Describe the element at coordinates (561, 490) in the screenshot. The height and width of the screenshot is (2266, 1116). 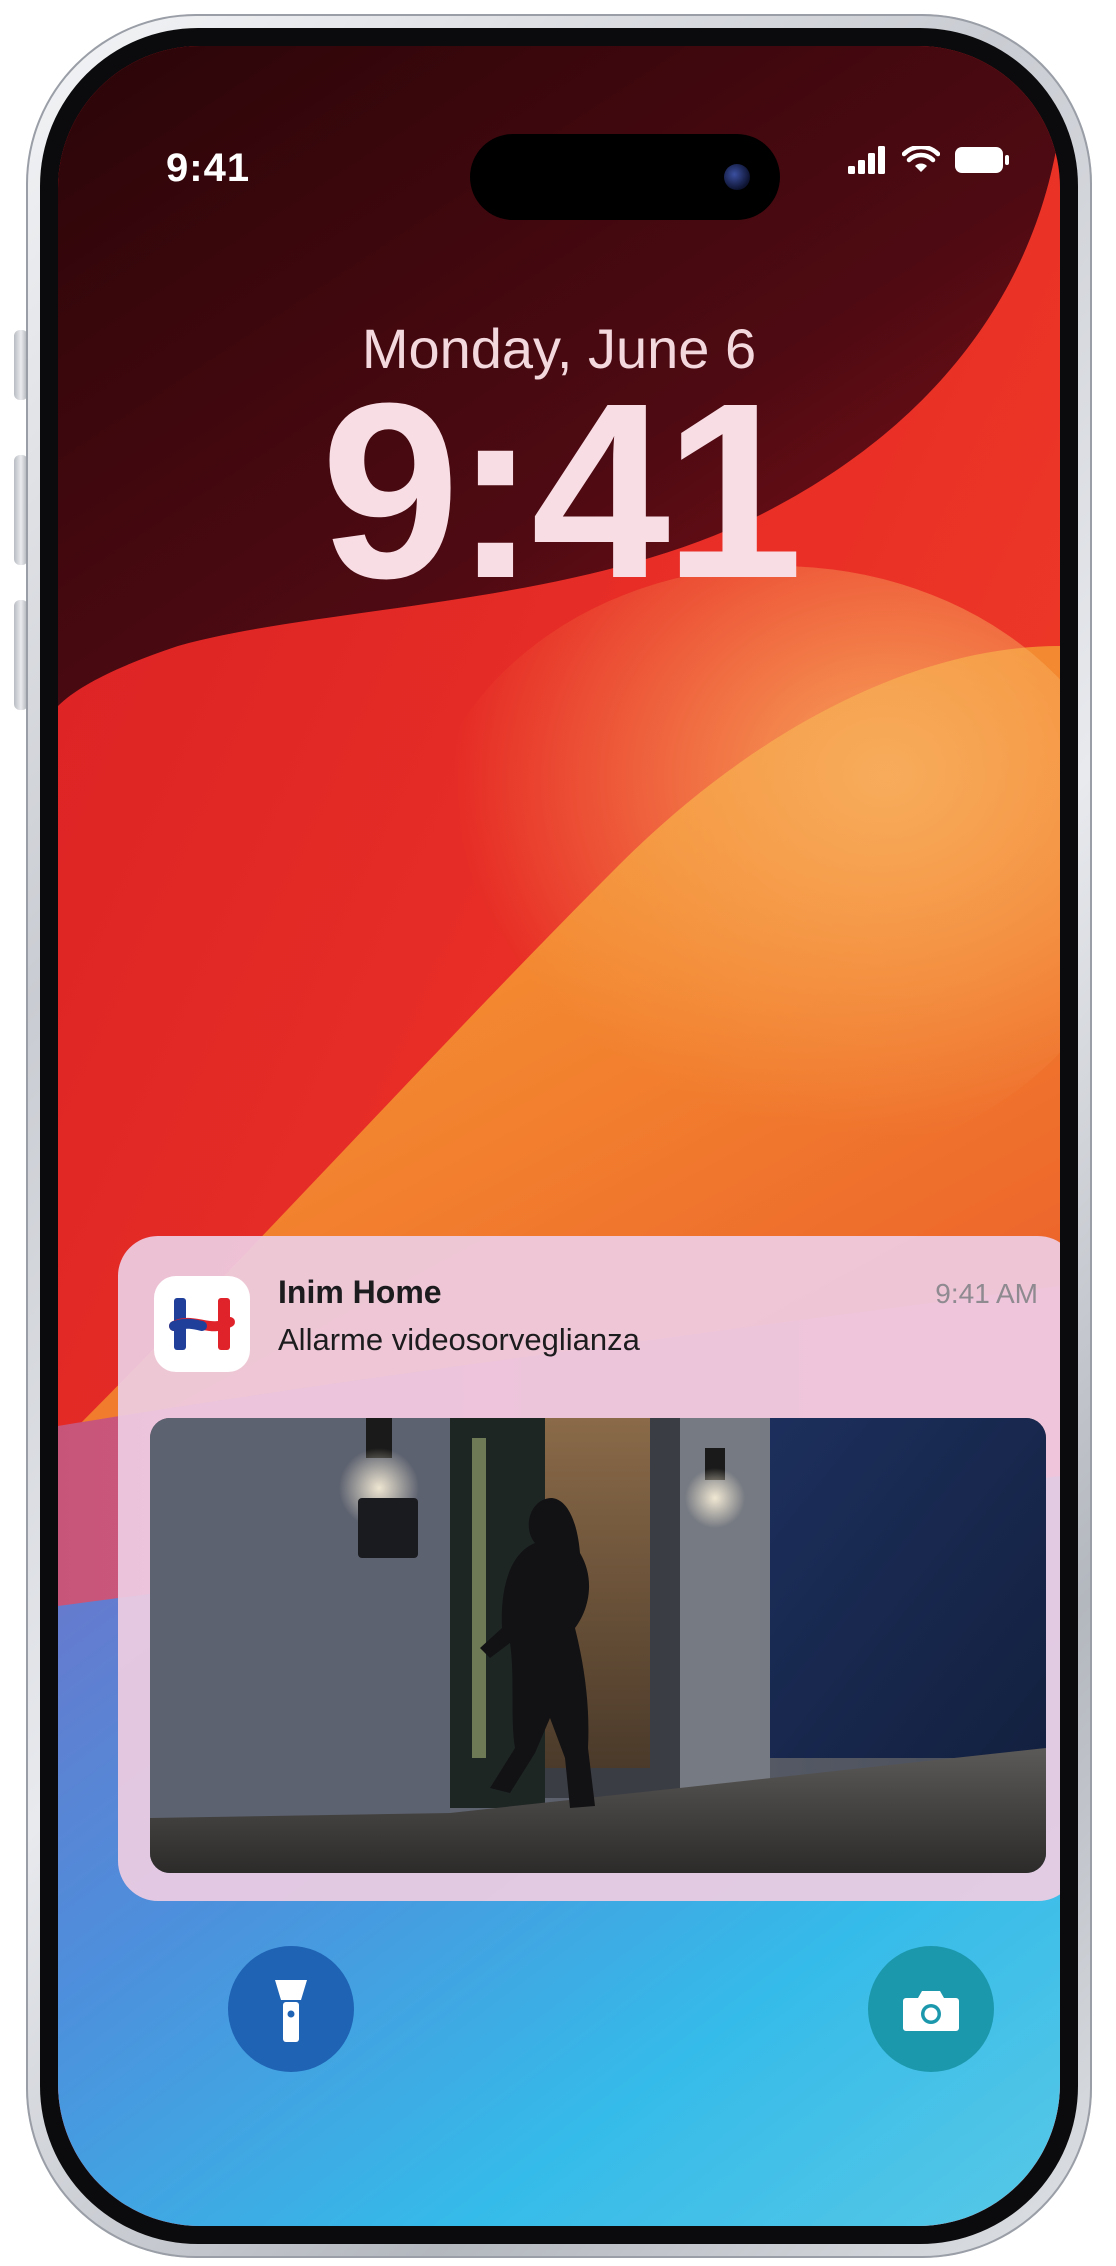
I see `lock-screen-clock: 9:41` at that location.